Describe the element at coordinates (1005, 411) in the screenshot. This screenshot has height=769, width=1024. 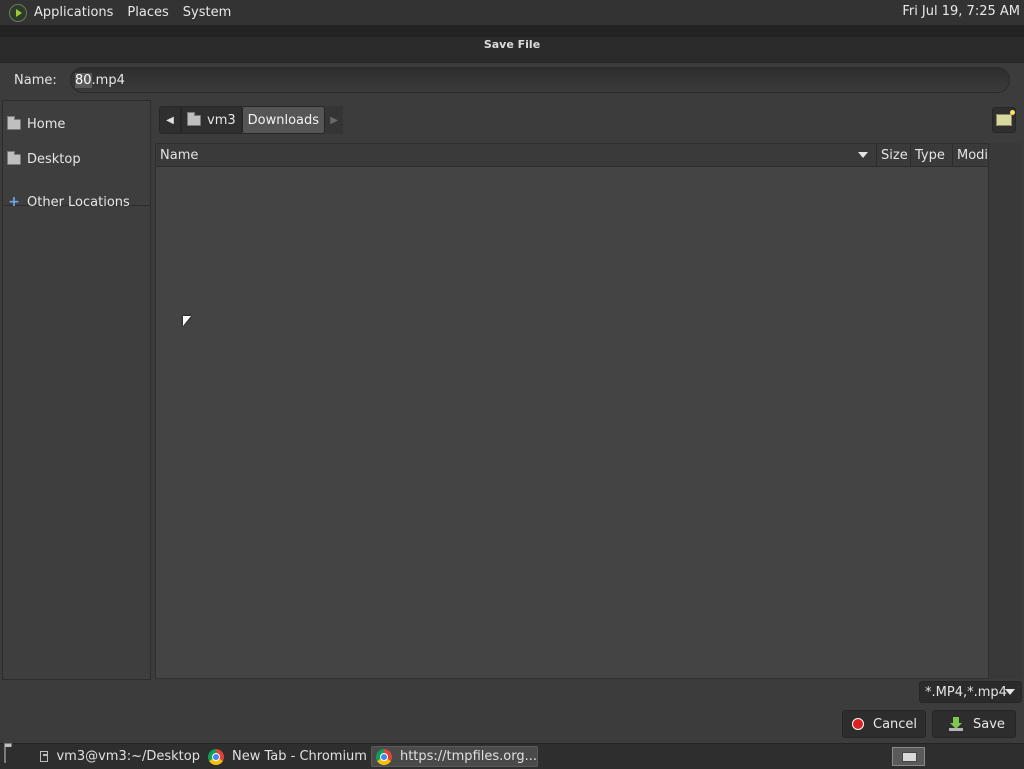
I see `file-list-scrollbar` at that location.